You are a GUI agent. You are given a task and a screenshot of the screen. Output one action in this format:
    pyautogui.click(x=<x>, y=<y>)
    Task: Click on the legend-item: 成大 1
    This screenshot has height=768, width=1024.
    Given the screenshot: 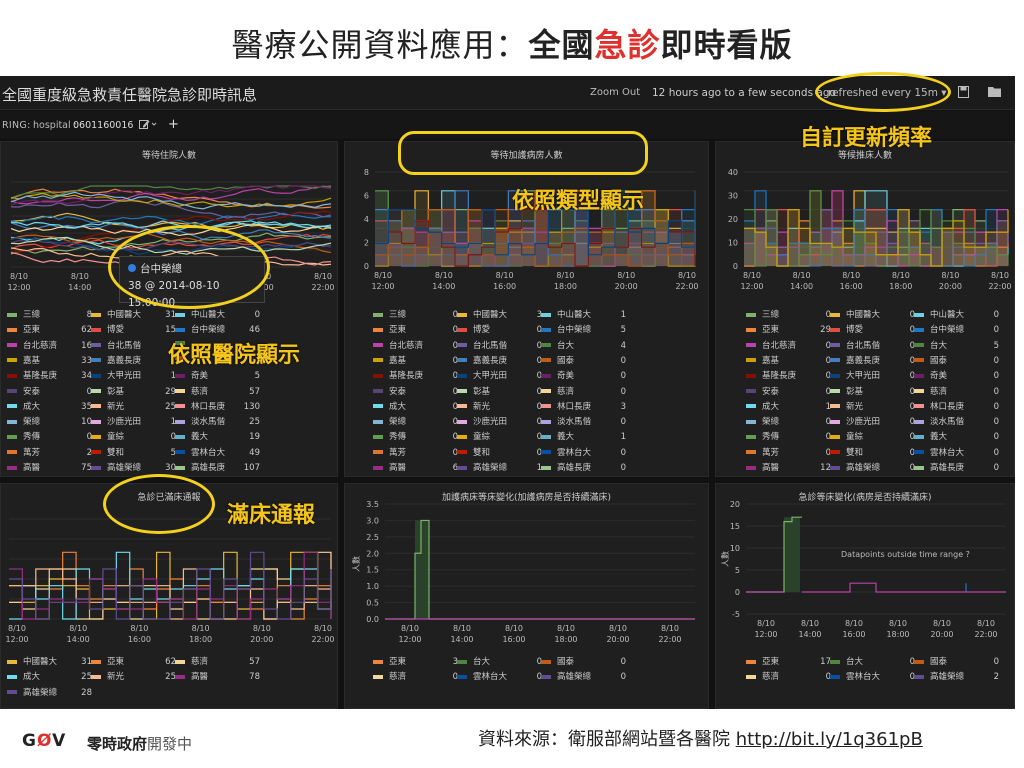 What is the action you would take?
    pyautogui.click(x=788, y=406)
    